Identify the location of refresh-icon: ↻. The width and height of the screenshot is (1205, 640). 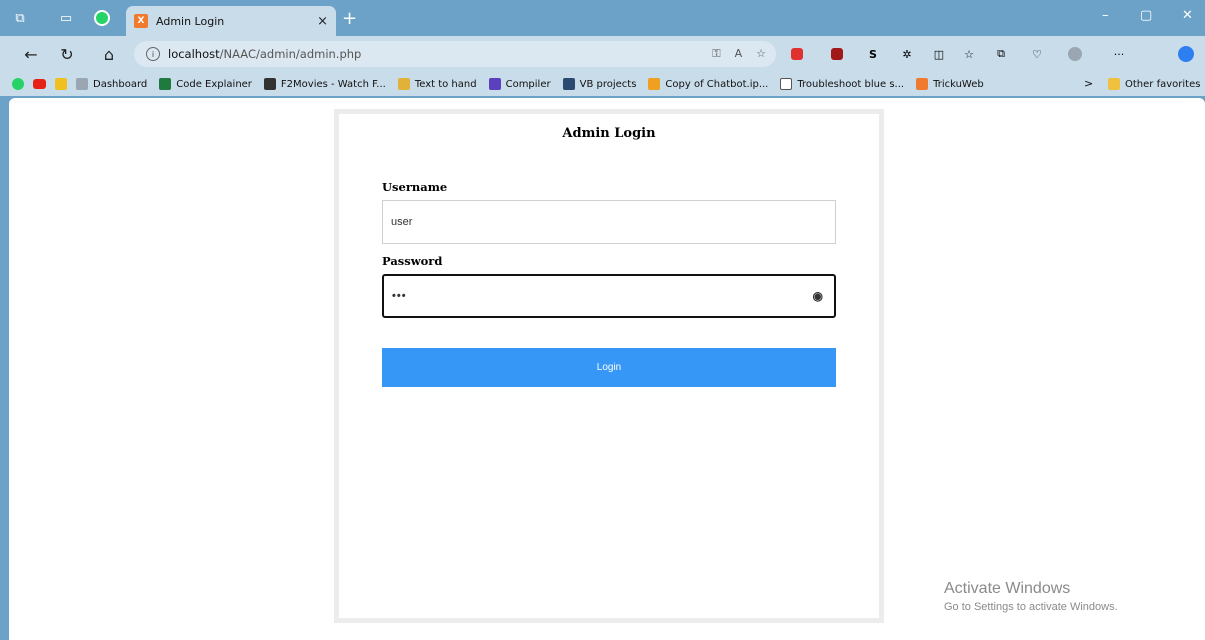
(67, 54).